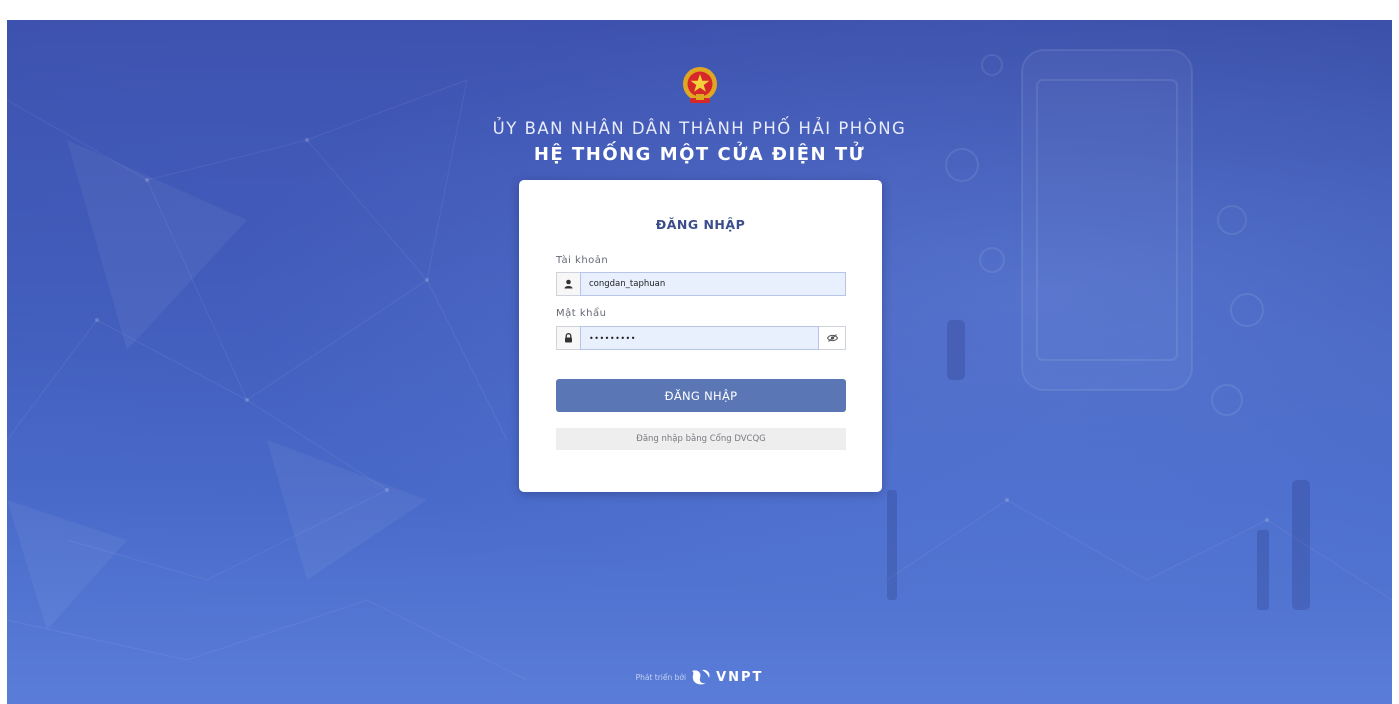 The height and width of the screenshot is (704, 1399). I want to click on lock-icon, so click(568, 338).